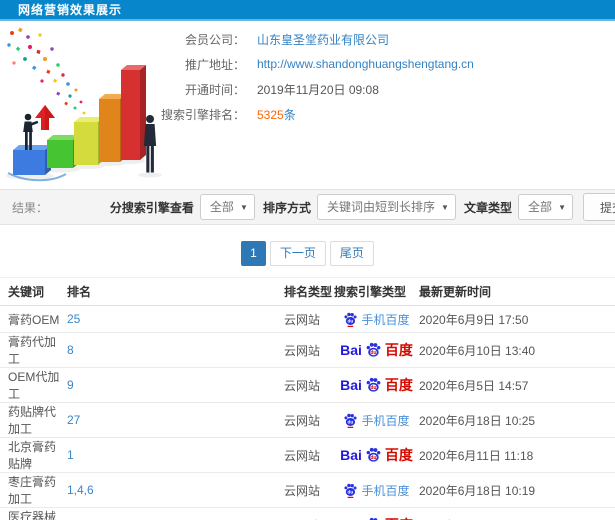 The image size is (615, 520). Describe the element at coordinates (70, 455) in the screenshot. I see `rank-link: 1` at that location.